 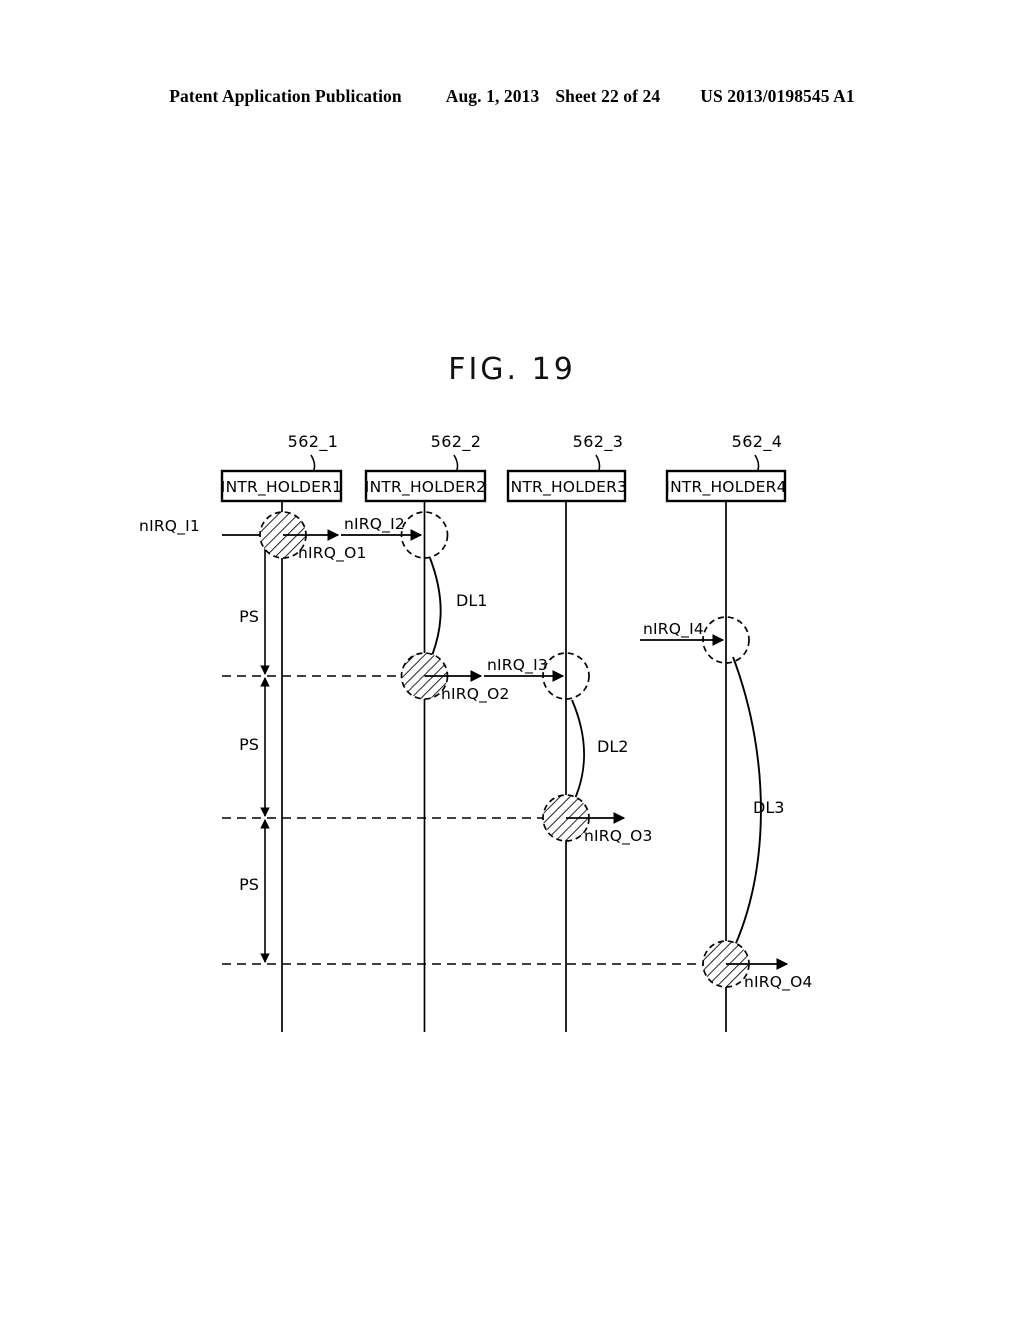 What do you see at coordinates (535, 451) in the screenshot?
I see `reference-numerals: 562_1 562_2 562_3 562_4` at bounding box center [535, 451].